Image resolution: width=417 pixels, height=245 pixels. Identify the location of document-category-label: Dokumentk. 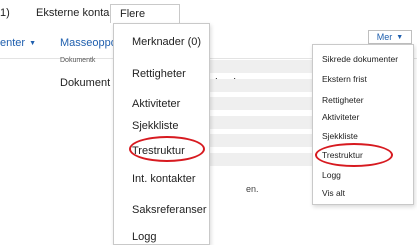
(78, 60).